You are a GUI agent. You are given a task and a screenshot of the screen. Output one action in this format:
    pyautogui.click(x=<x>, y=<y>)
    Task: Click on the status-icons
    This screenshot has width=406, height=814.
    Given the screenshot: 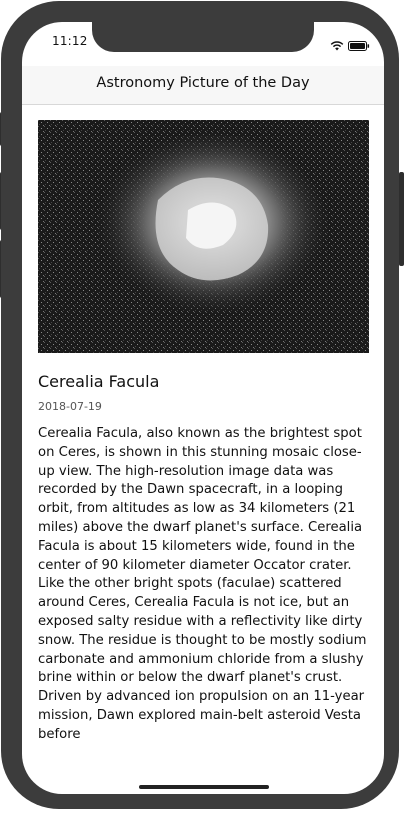 What is the action you would take?
    pyautogui.click(x=350, y=45)
    